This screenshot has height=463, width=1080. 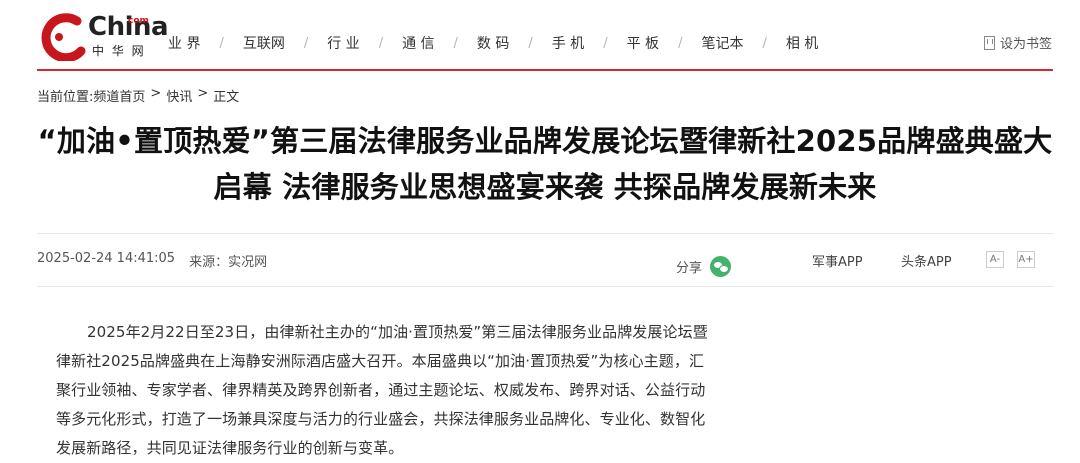 What do you see at coordinates (138, 21) in the screenshot?
I see `logo-com-text: com` at bounding box center [138, 21].